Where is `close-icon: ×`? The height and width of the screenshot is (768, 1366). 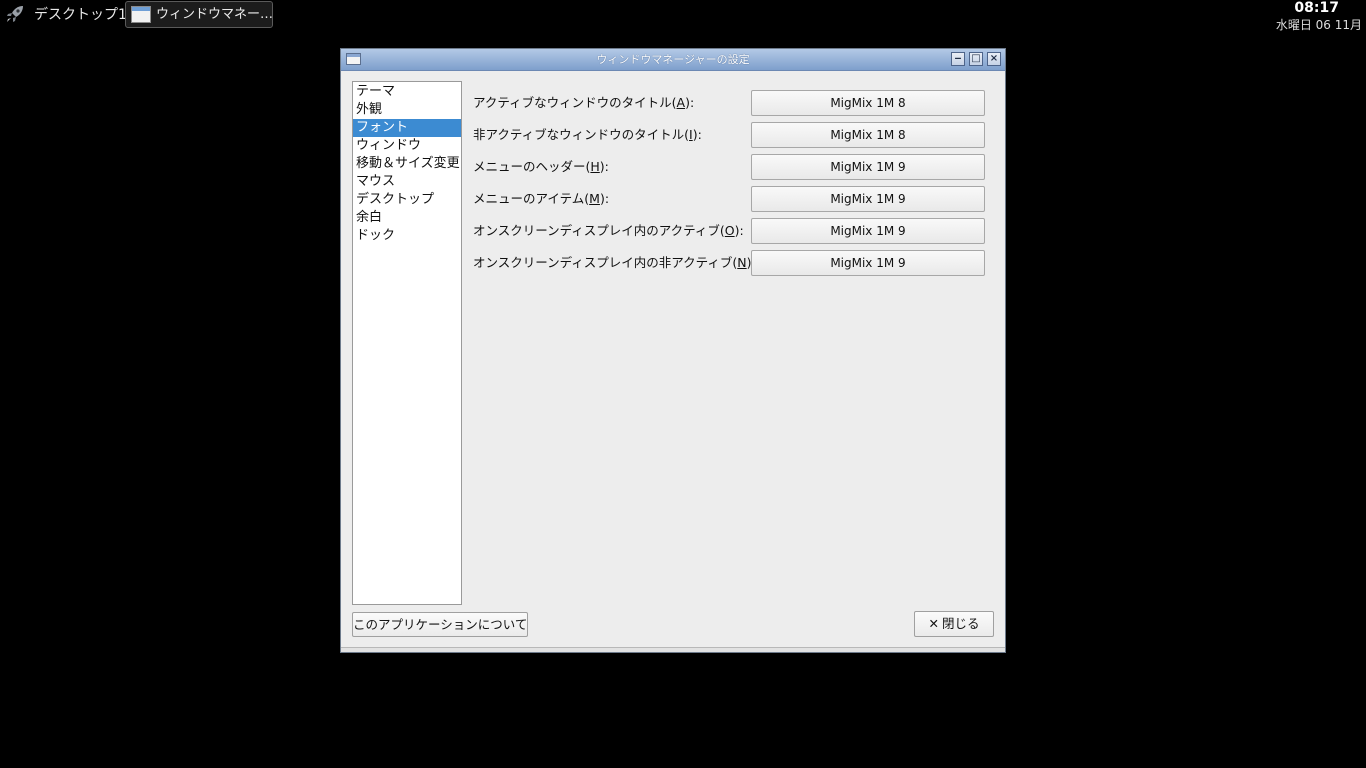
close-icon: × is located at coordinates (994, 58).